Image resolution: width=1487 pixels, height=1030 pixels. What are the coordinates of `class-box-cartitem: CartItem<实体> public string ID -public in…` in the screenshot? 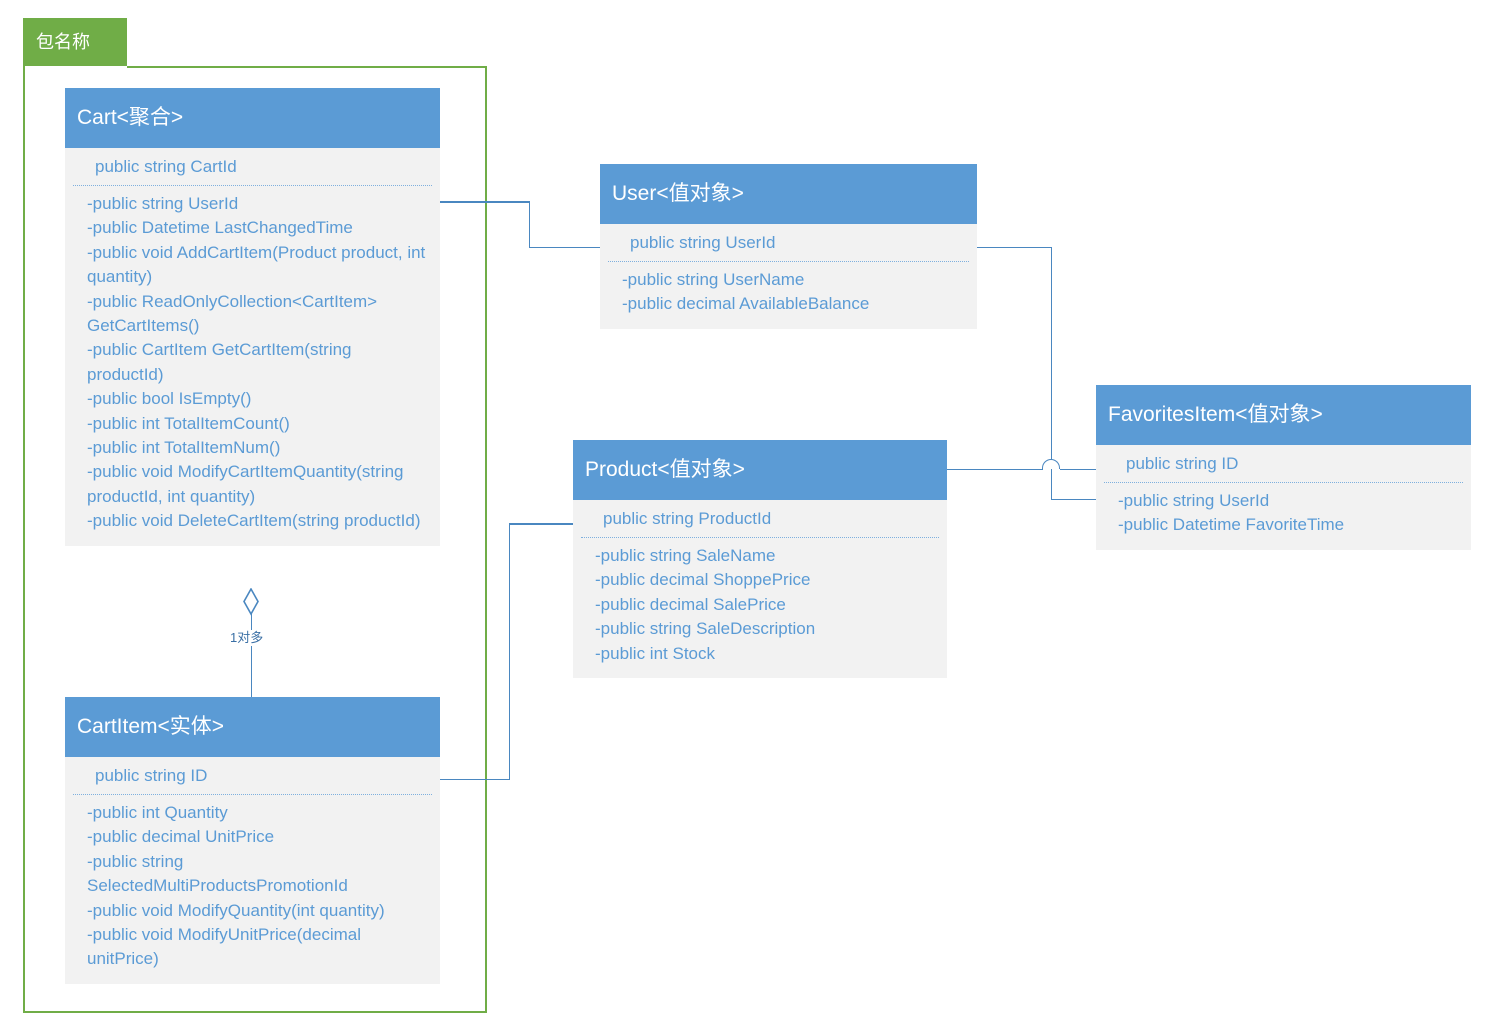 It's located at (252, 840).